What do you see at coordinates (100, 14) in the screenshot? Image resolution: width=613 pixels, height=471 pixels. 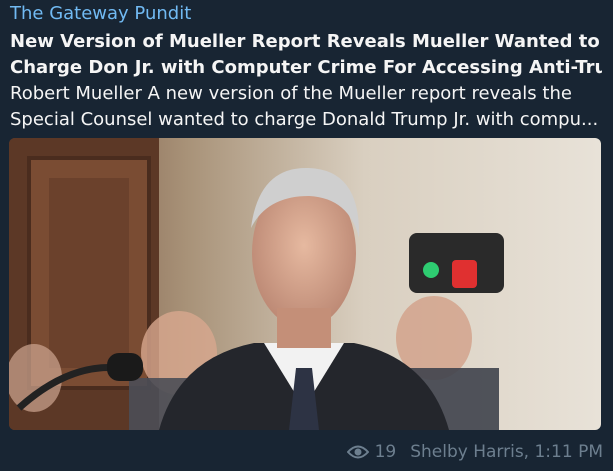 I see `channel-name: The Gateway Pundit` at bounding box center [100, 14].